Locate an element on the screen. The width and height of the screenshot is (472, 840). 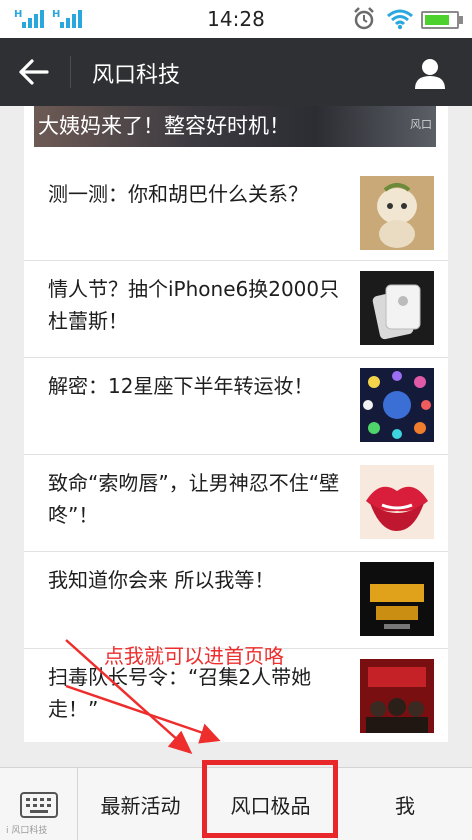
header-divider is located at coordinates (70, 72).